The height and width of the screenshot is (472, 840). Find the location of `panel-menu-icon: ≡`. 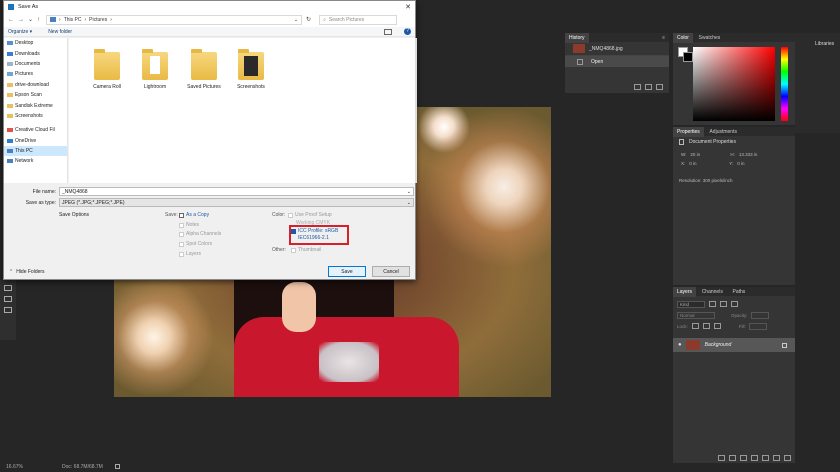

panel-menu-icon: ≡ is located at coordinates (663, 38).